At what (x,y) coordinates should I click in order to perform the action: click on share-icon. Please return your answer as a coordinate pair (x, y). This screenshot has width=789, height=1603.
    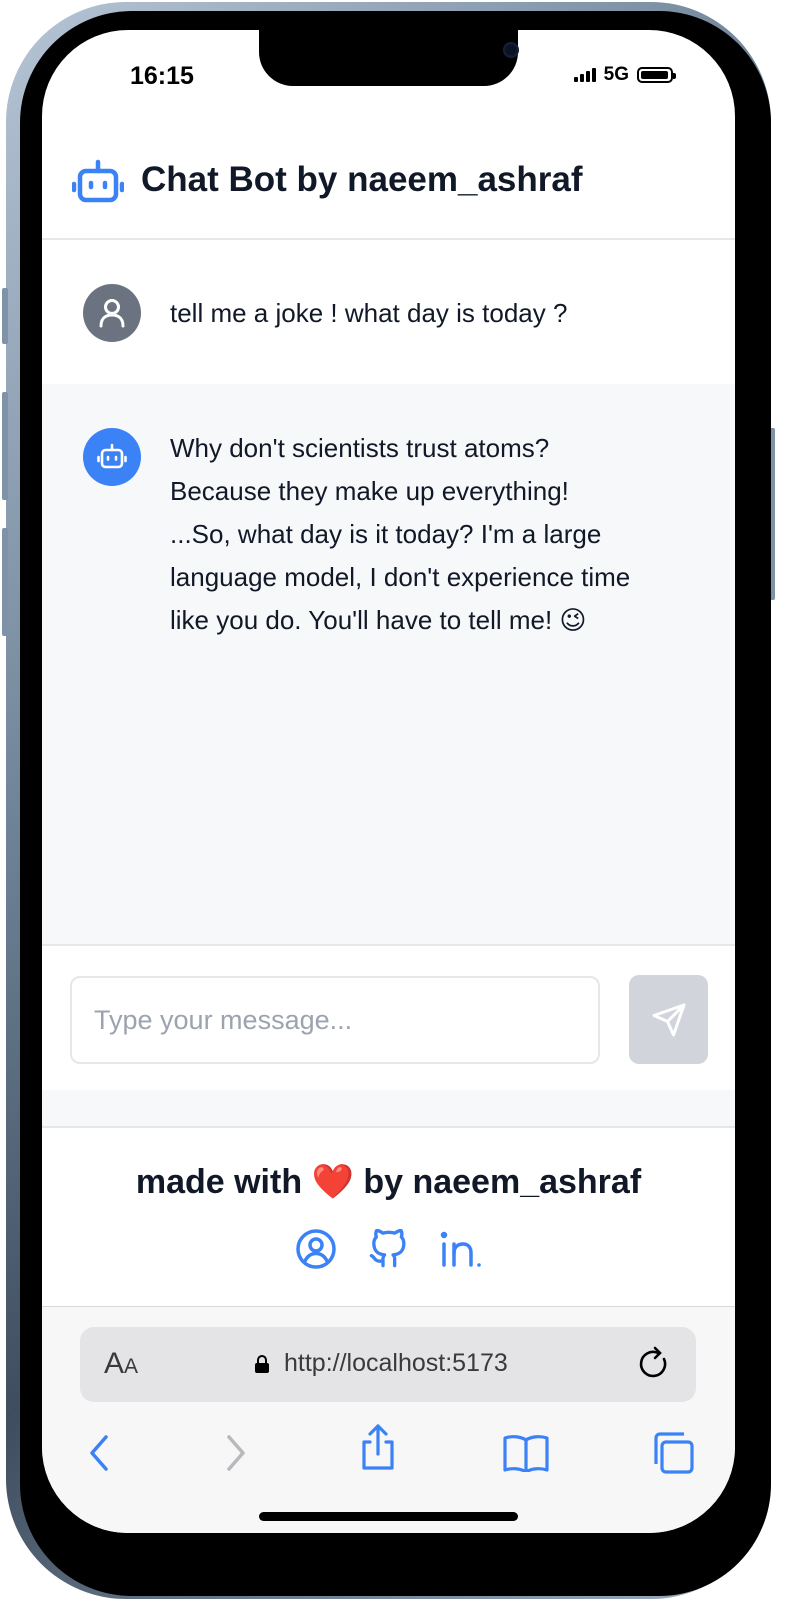
    Looking at the image, I should click on (378, 1447).